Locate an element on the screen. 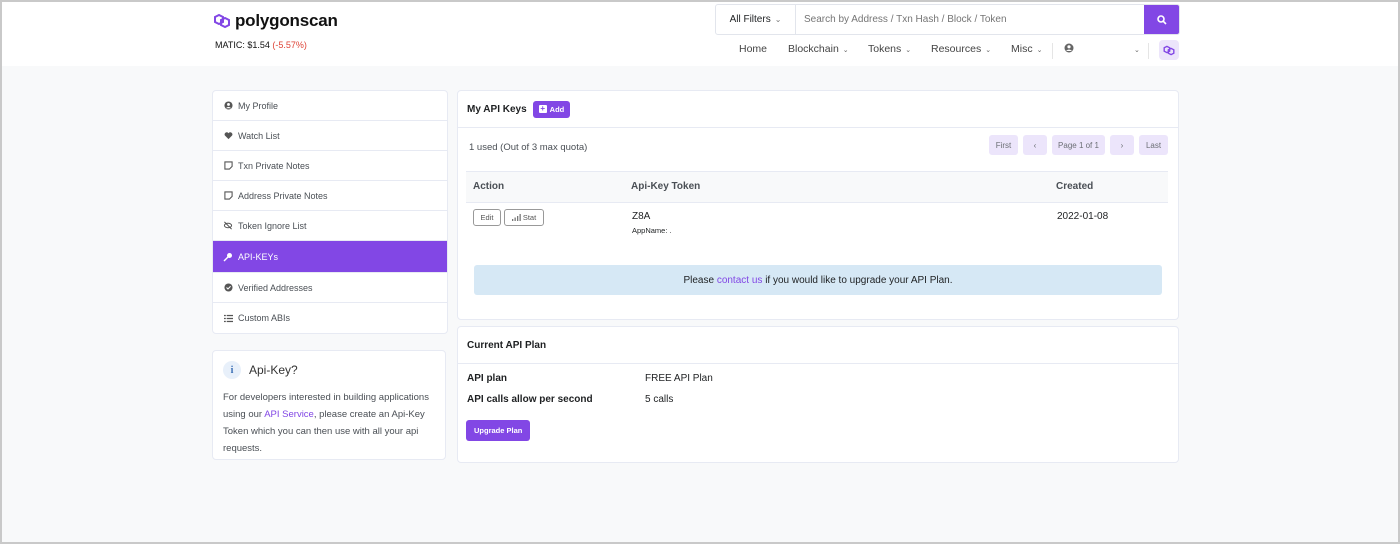 The width and height of the screenshot is (1400, 544). plan-label: API plan is located at coordinates (487, 378).